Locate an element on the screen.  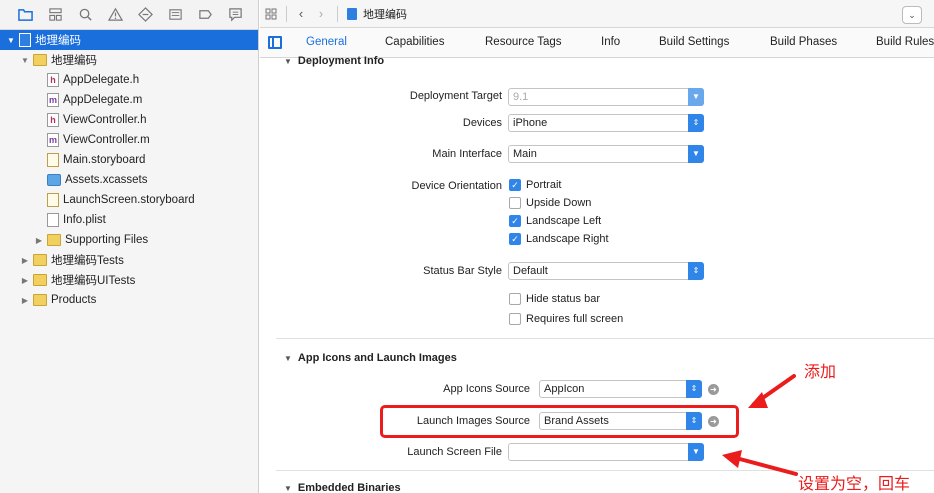
tree-item-file: m AppDelegate.m is located at coordinates (129, 100).